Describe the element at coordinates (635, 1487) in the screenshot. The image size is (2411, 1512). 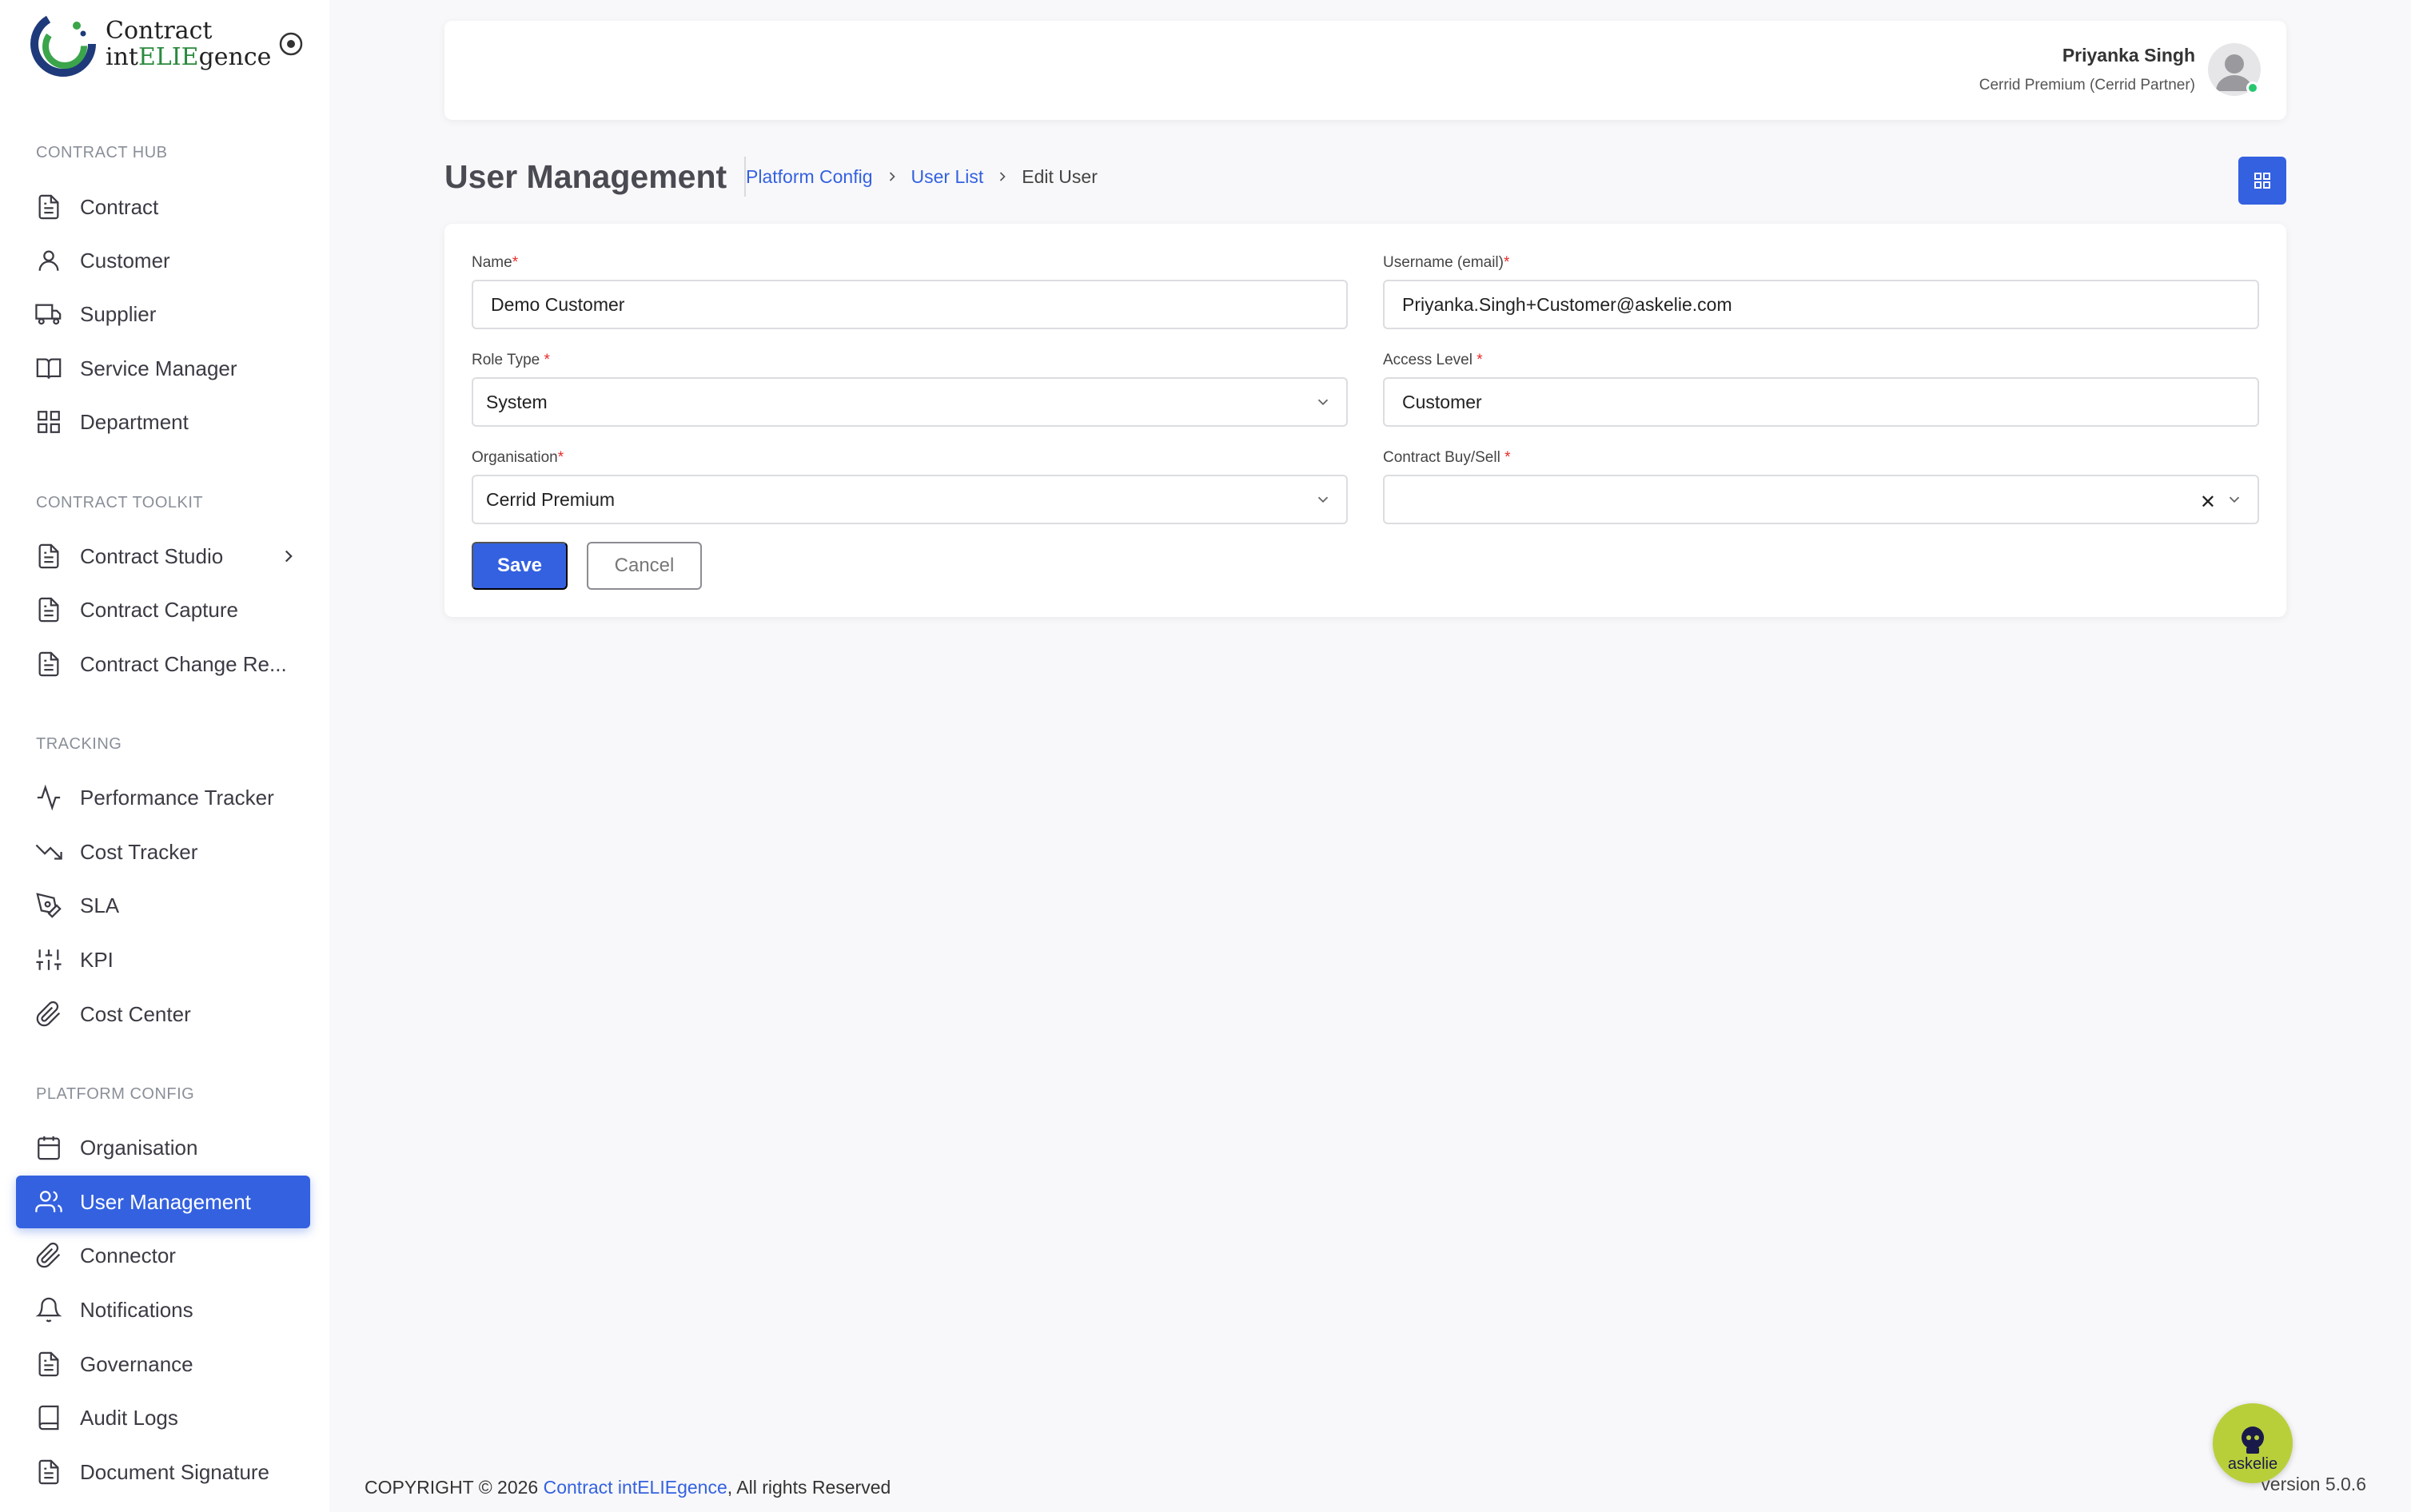
I see `footer-brand-link: Contract intELIEgence` at that location.